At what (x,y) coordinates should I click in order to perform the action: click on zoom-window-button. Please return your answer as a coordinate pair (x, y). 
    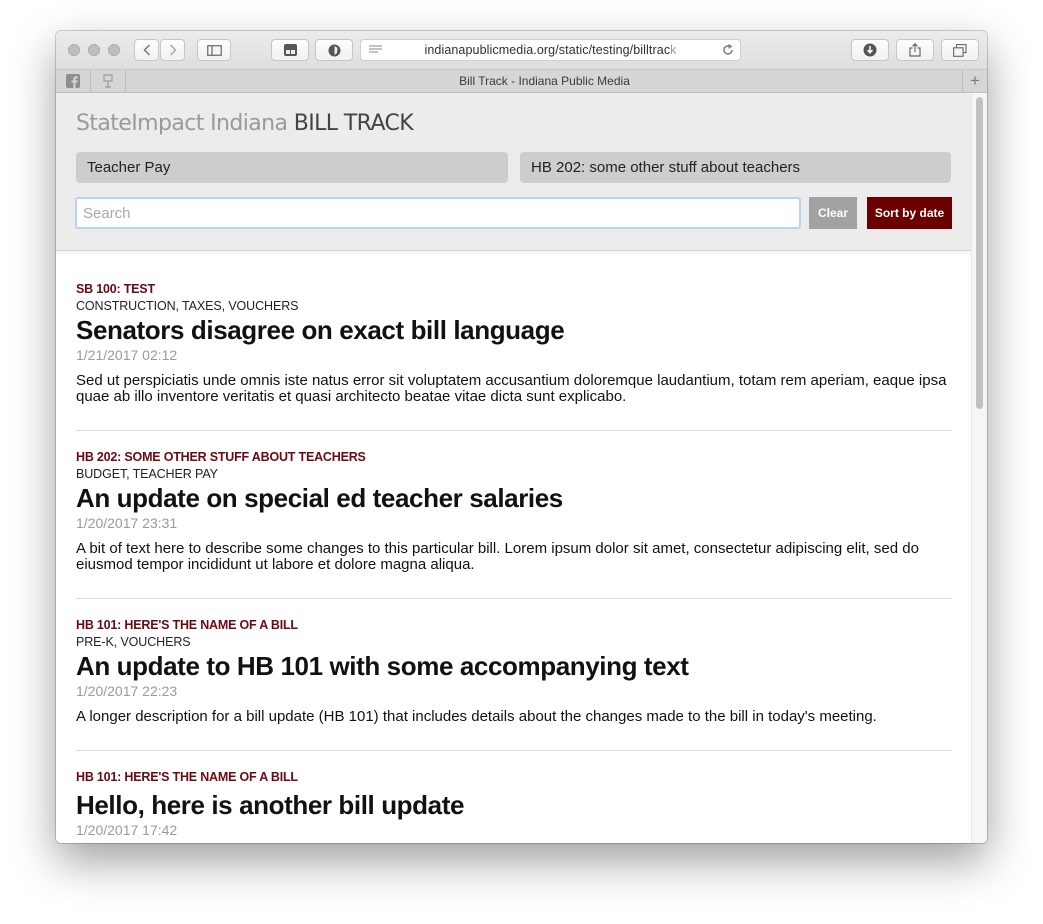
    Looking at the image, I should click on (114, 50).